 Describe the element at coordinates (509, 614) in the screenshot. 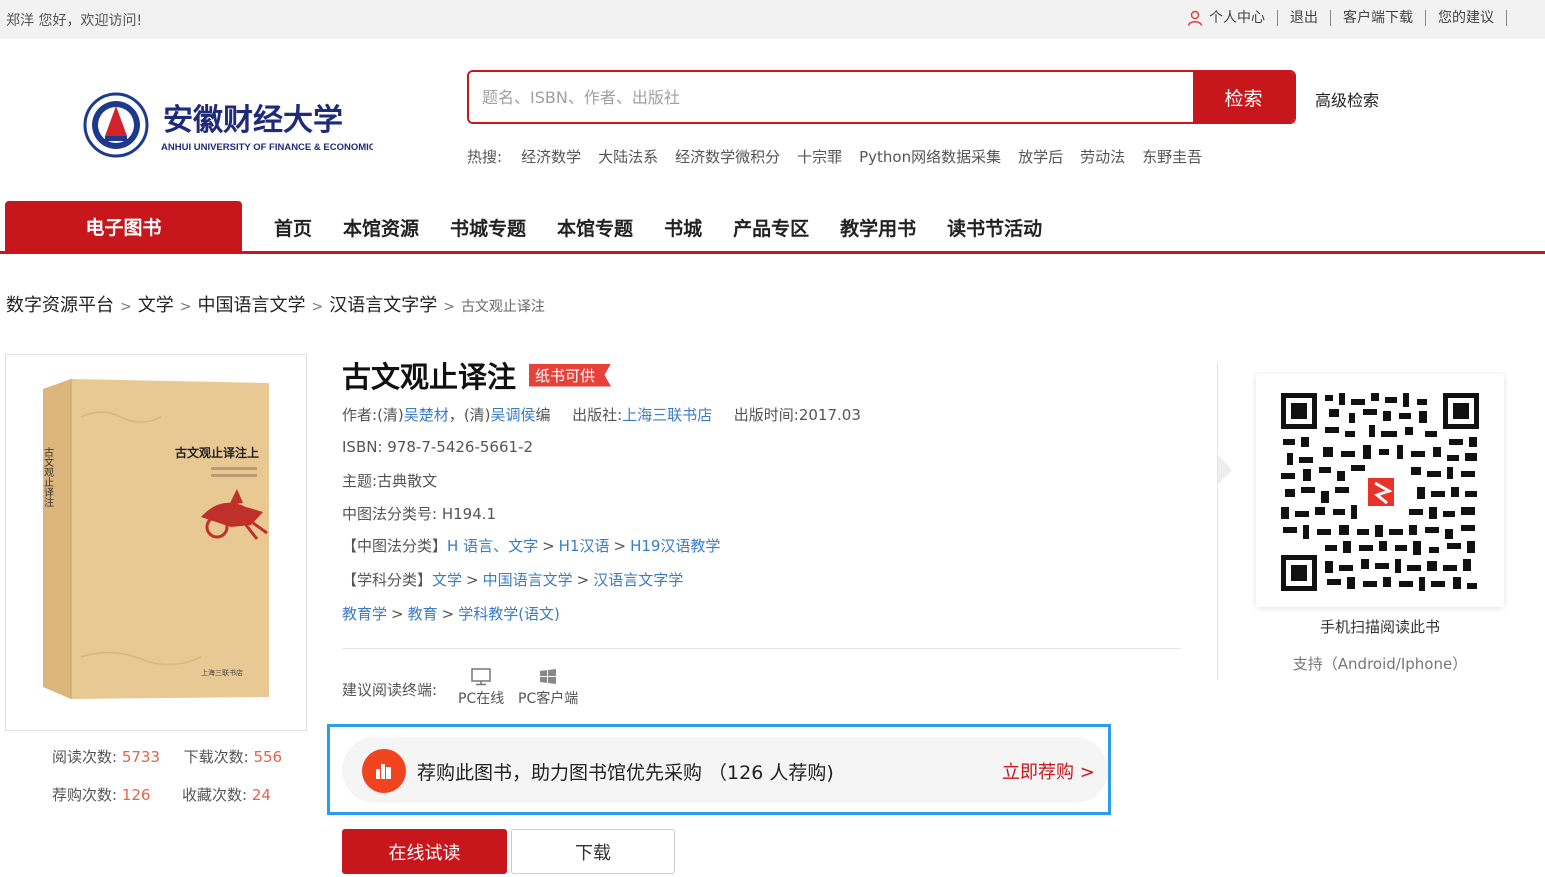

I see `discipline-path-link: 学科教学(语文)` at that location.